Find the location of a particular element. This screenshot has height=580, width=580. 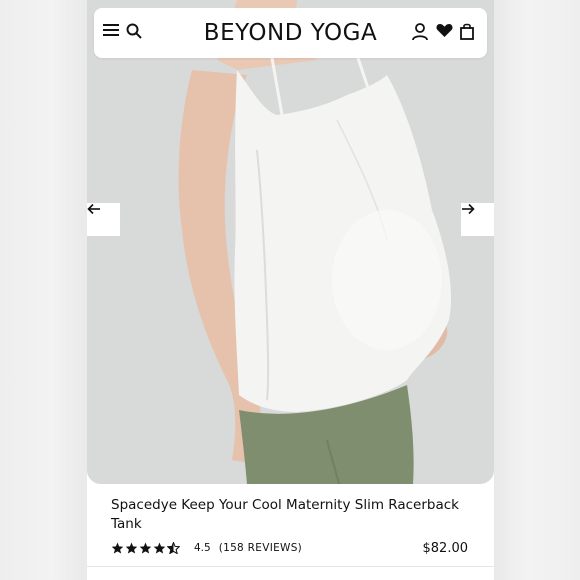

carousel-next-button is located at coordinates (477, 219).